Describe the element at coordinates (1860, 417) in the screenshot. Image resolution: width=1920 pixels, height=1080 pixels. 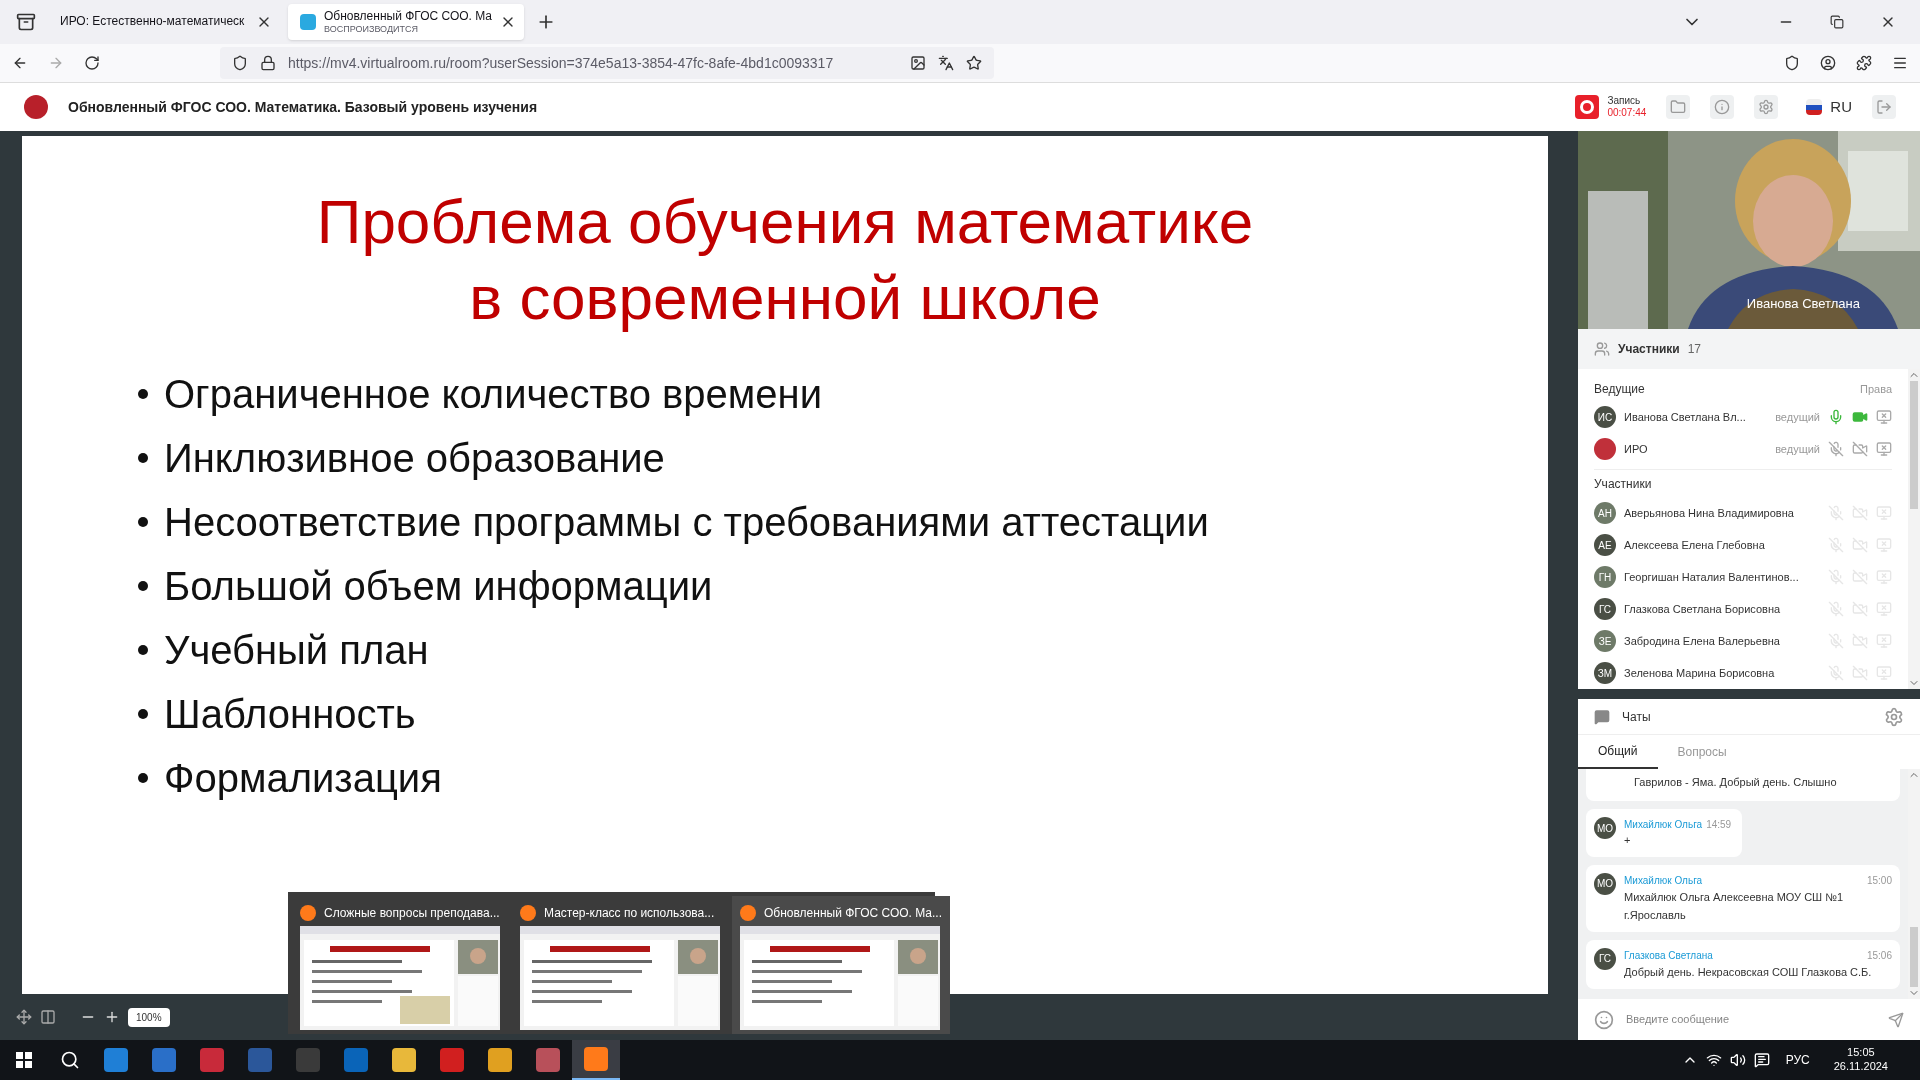
I see `camera-icon` at that location.